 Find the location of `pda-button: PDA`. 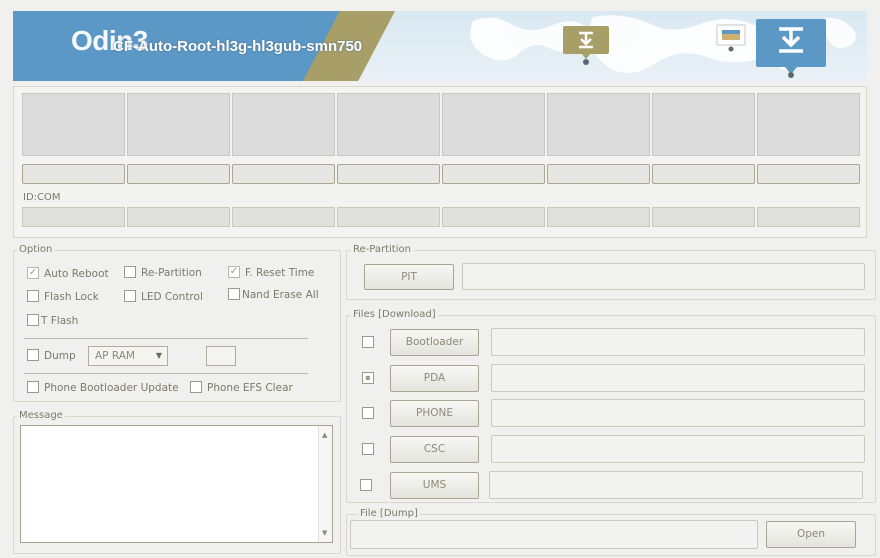

pda-button: PDA is located at coordinates (434, 378).